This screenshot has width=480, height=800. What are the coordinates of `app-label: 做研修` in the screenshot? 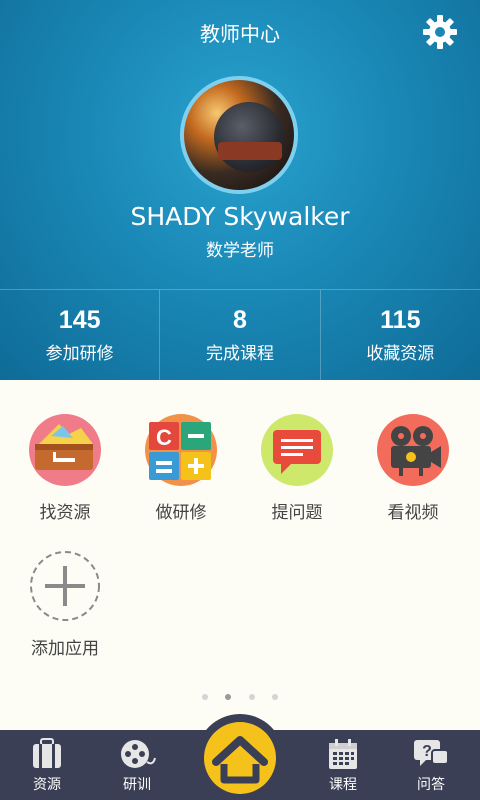 It's located at (181, 513).